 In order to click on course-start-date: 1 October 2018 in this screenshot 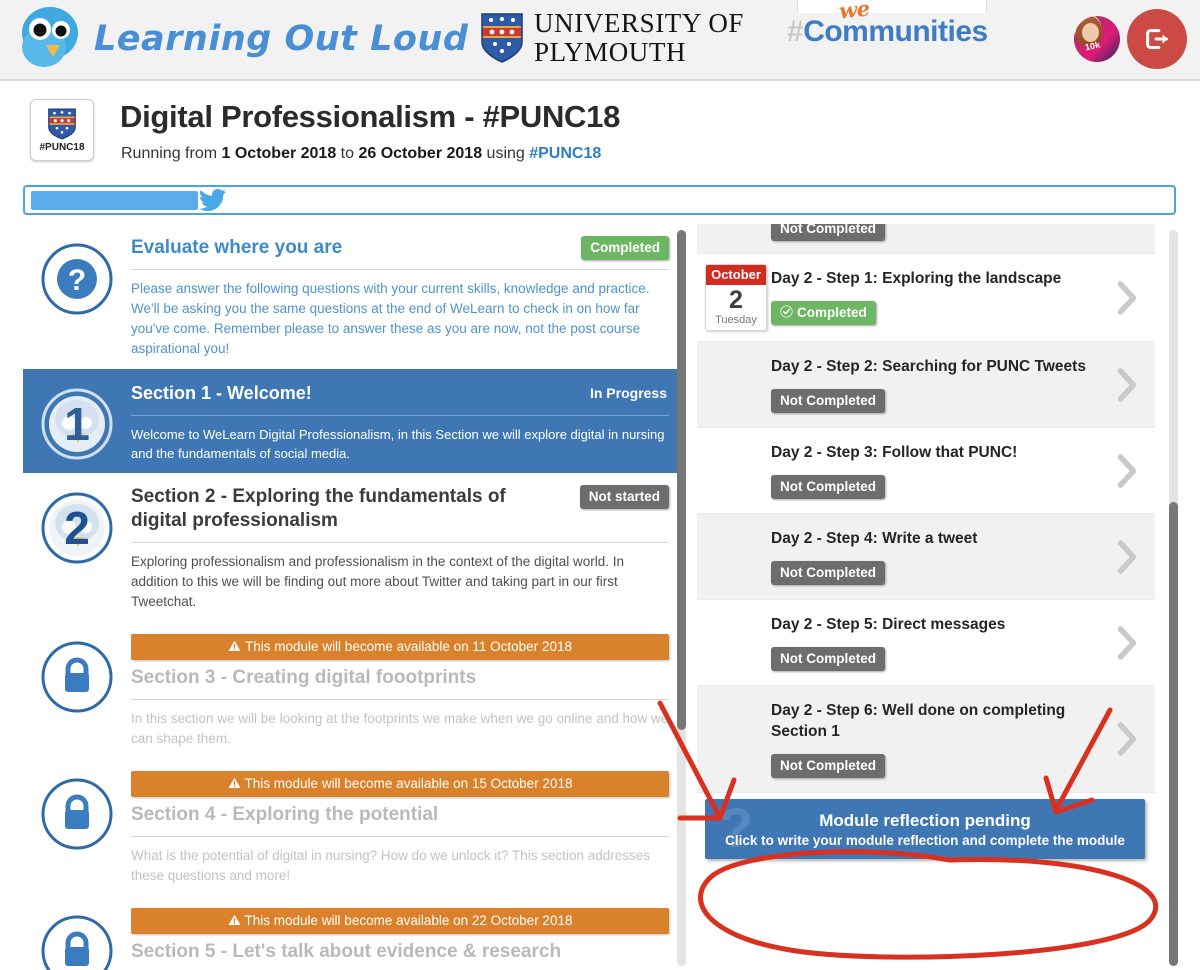, I will do `click(279, 153)`.